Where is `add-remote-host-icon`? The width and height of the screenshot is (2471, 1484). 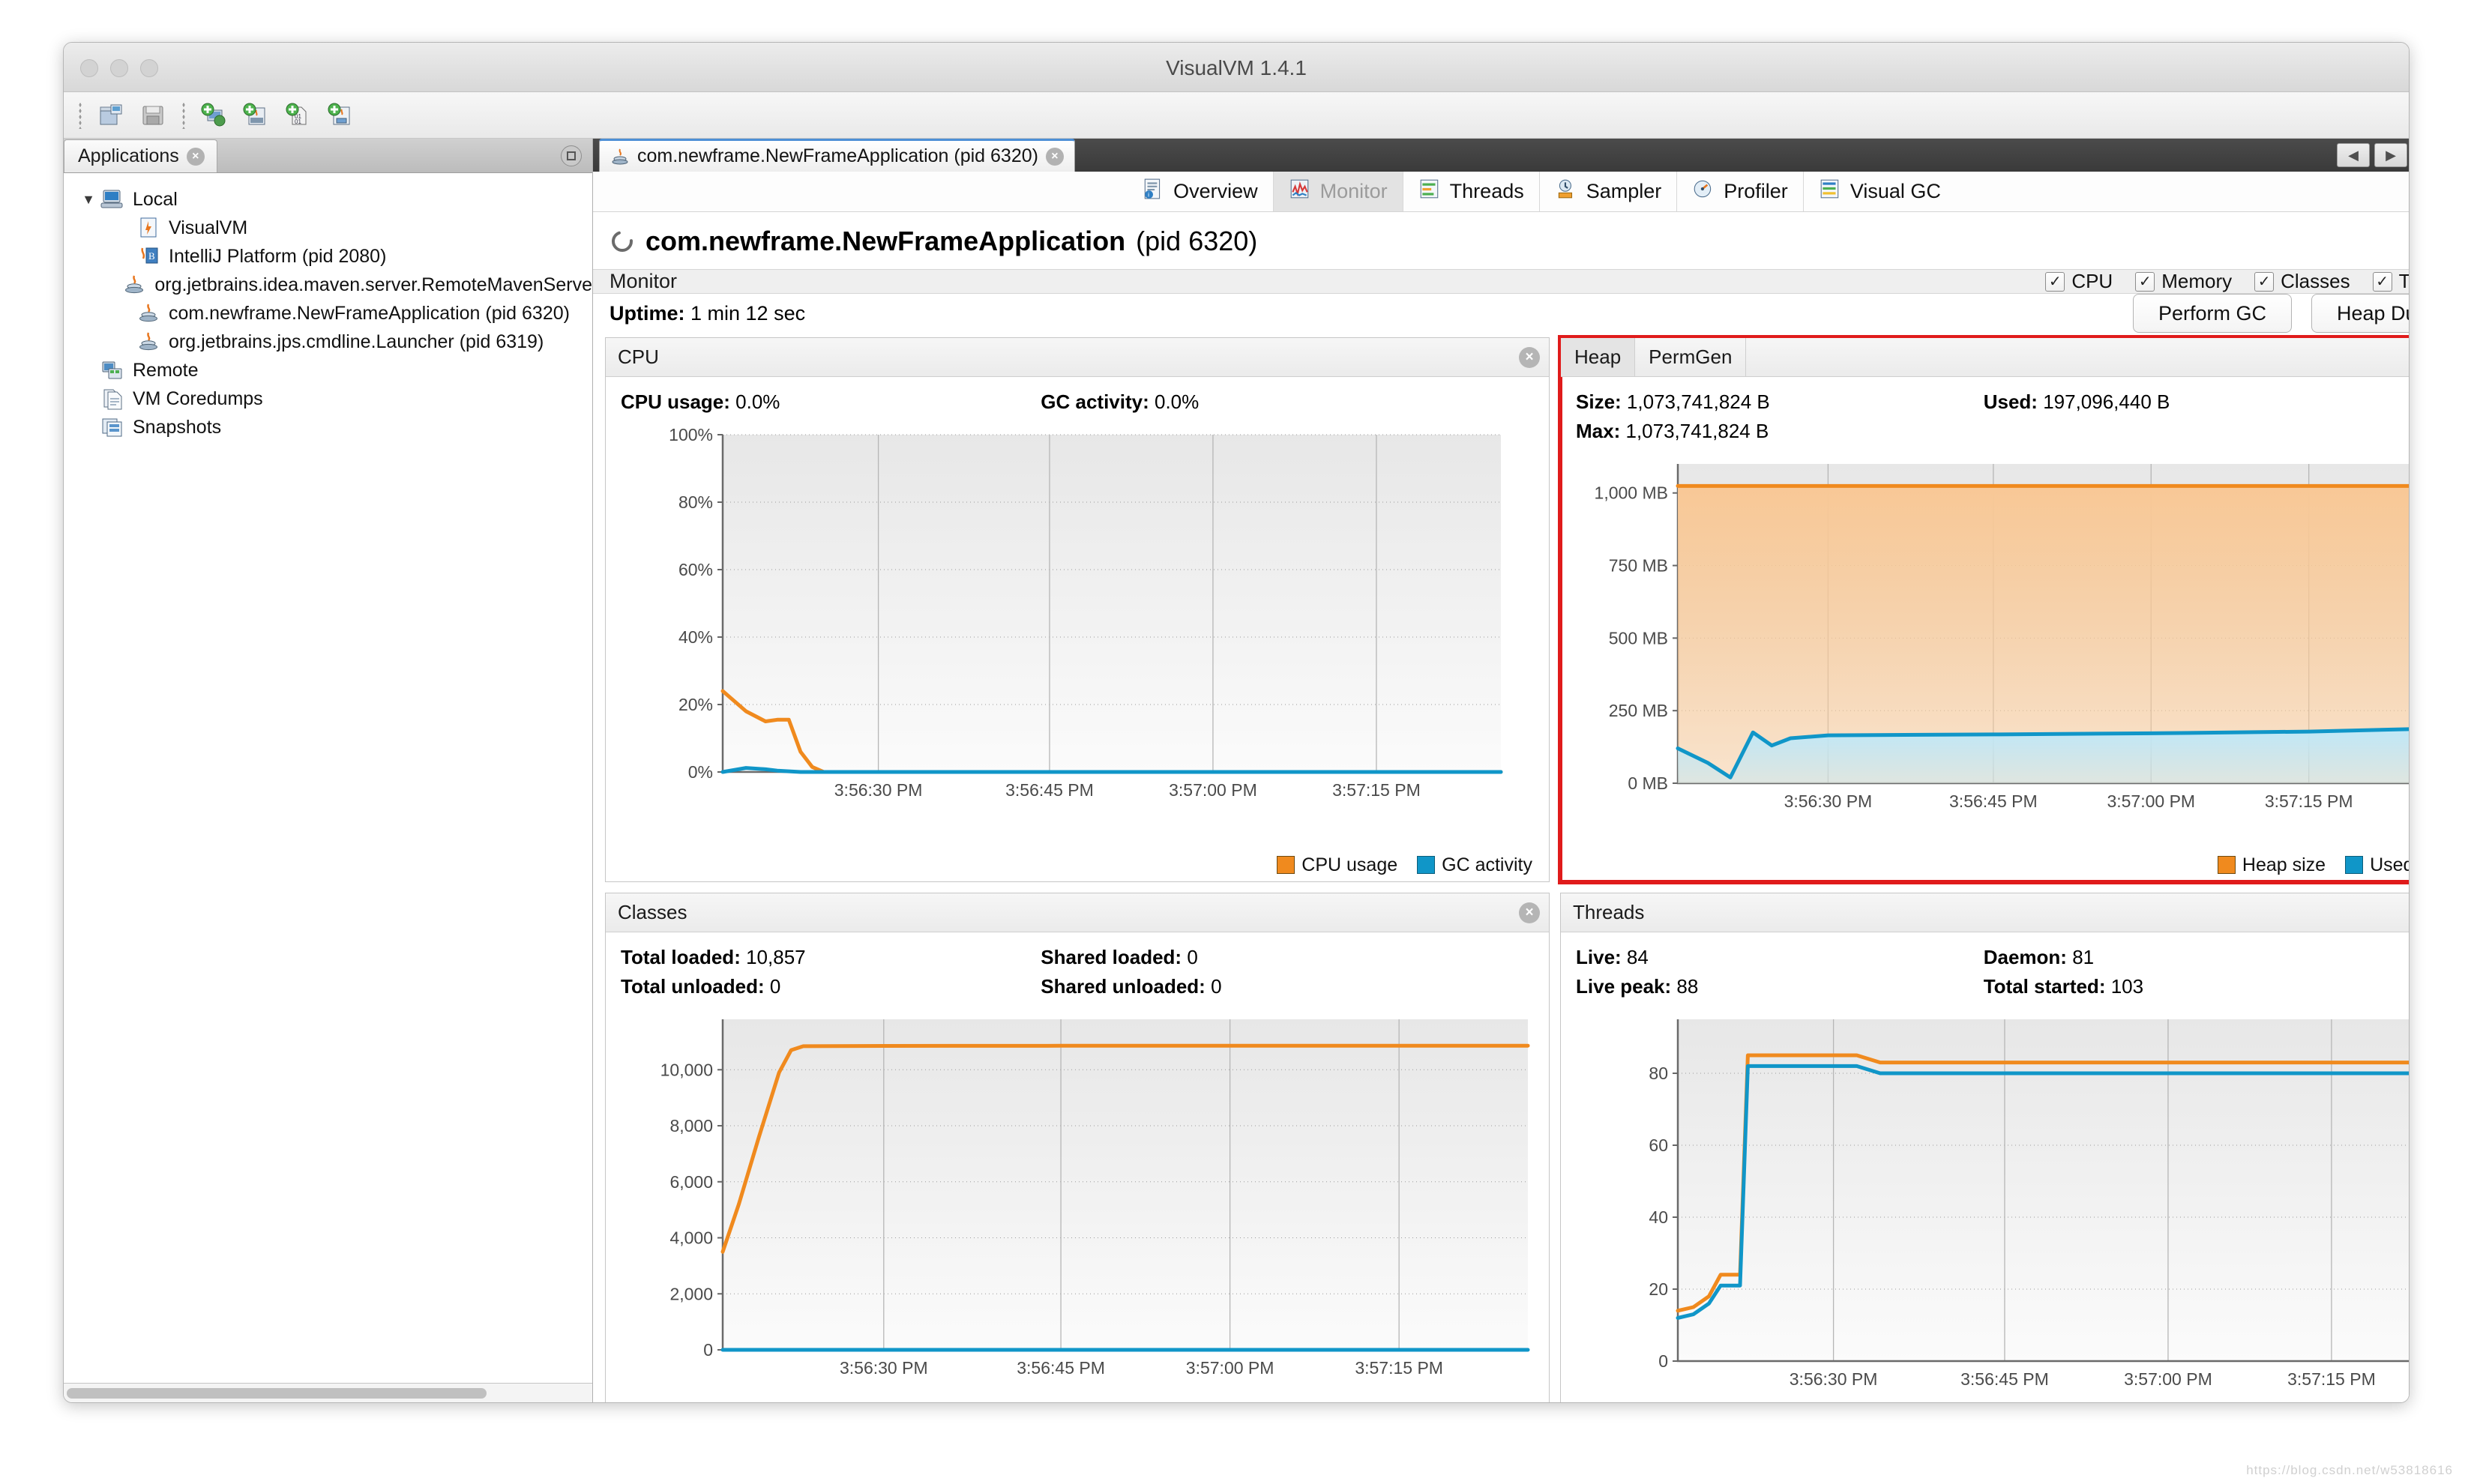 add-remote-host-icon is located at coordinates (214, 116).